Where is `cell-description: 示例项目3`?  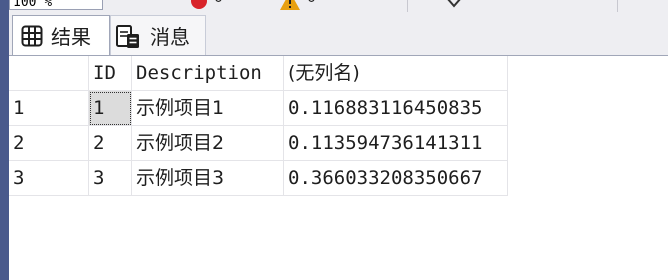 cell-description: 示例项目3 is located at coordinates (208, 178).